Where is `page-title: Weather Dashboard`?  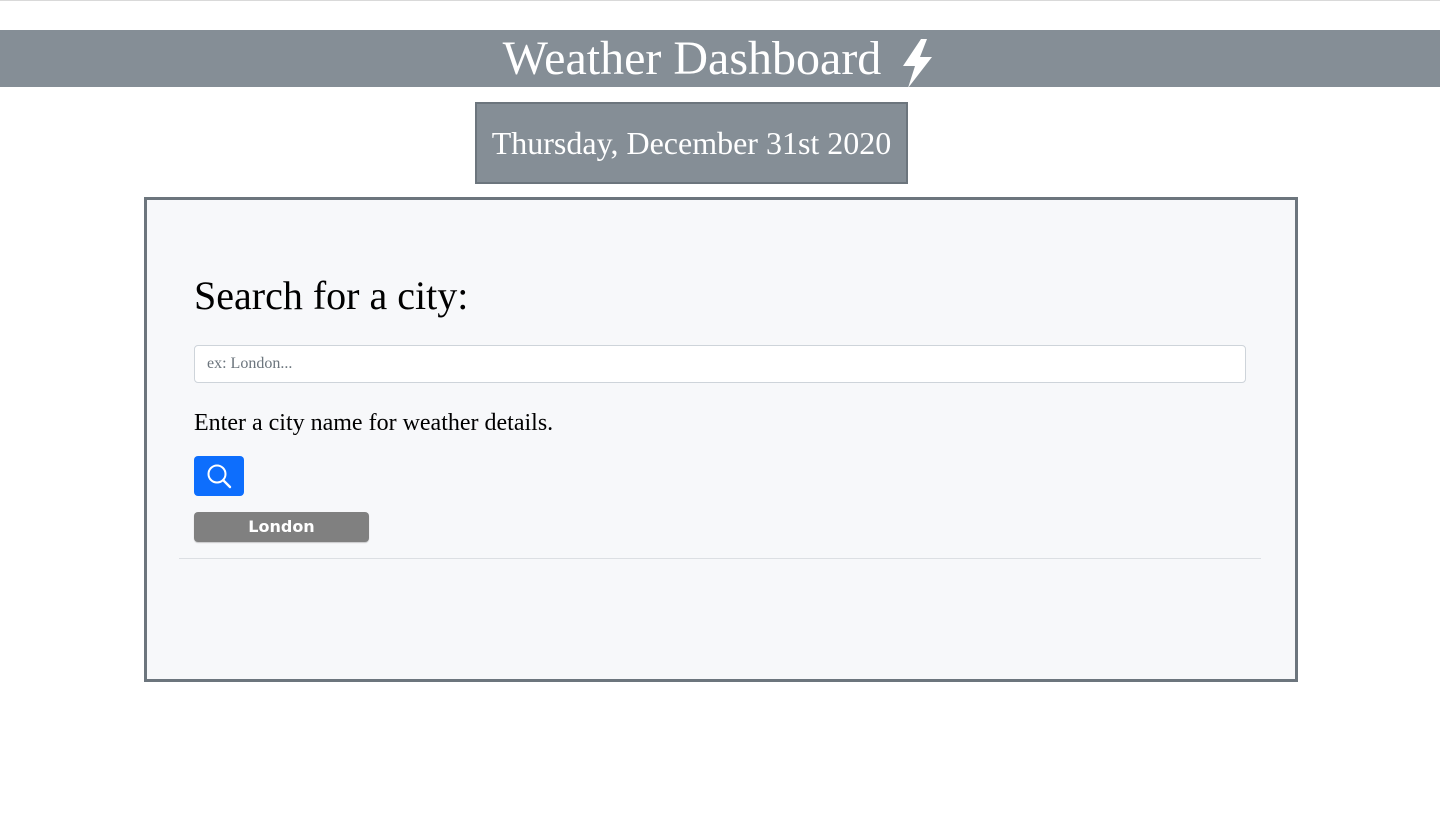 page-title: Weather Dashboard is located at coordinates (692, 58).